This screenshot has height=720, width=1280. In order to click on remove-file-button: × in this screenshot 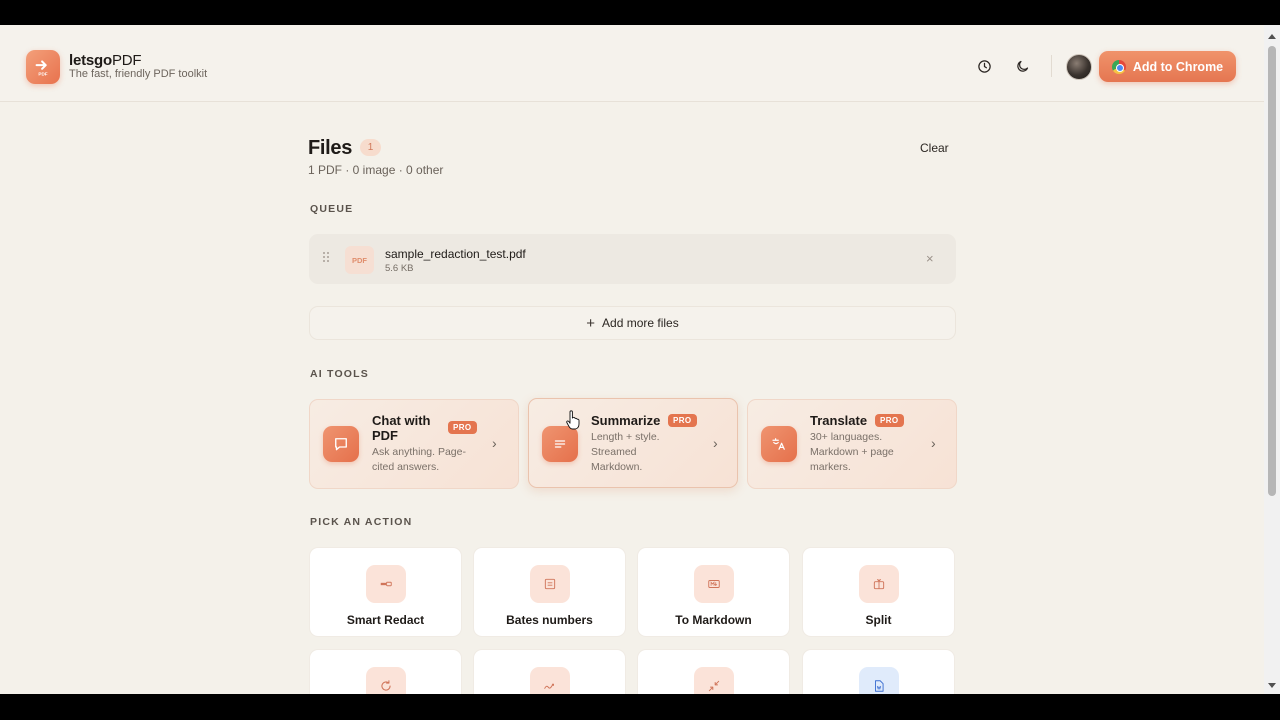, I will do `click(930, 258)`.